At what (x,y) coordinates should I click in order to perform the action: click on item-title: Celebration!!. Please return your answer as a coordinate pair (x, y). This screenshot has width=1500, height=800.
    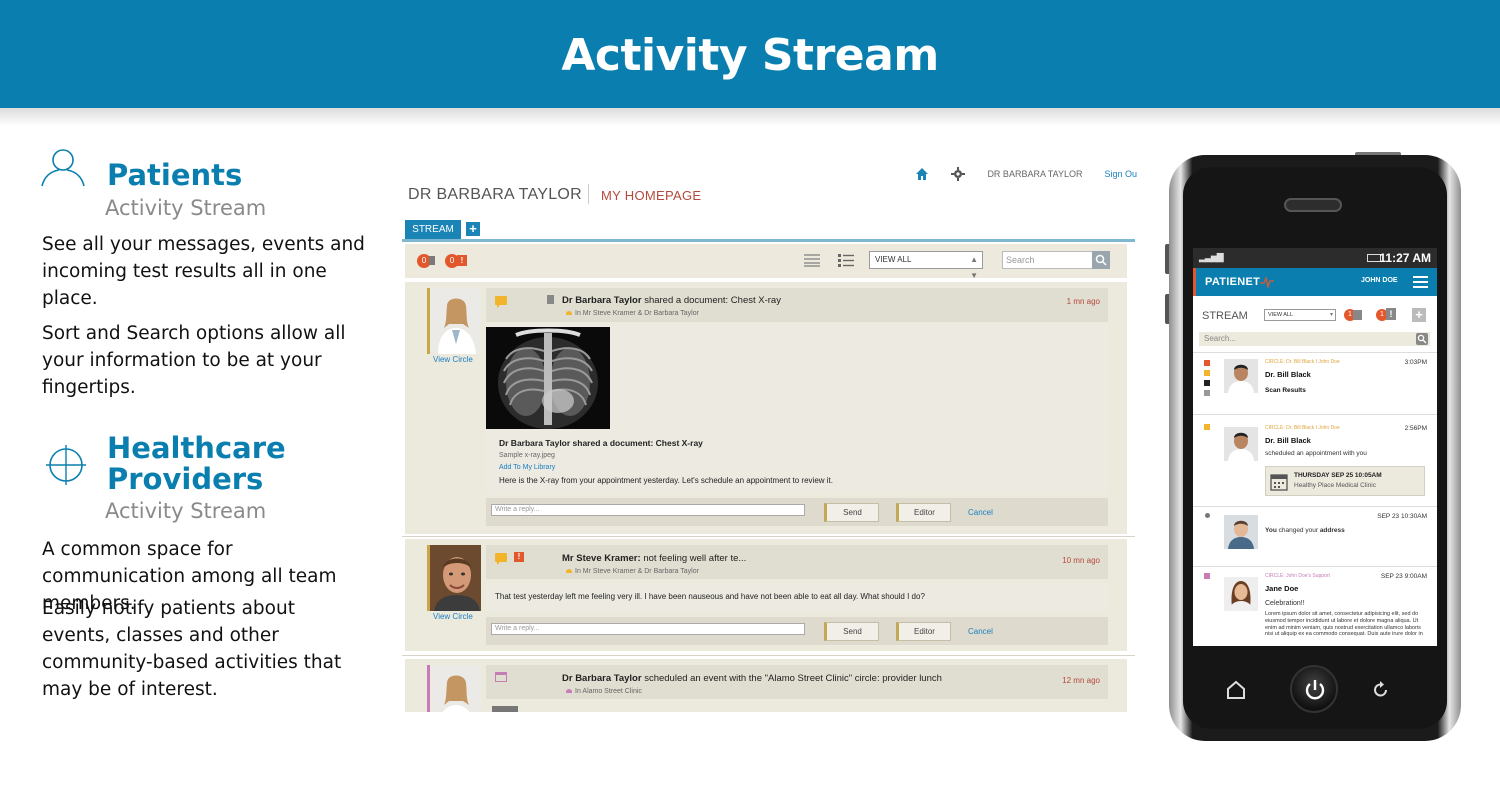
    Looking at the image, I should click on (1285, 603).